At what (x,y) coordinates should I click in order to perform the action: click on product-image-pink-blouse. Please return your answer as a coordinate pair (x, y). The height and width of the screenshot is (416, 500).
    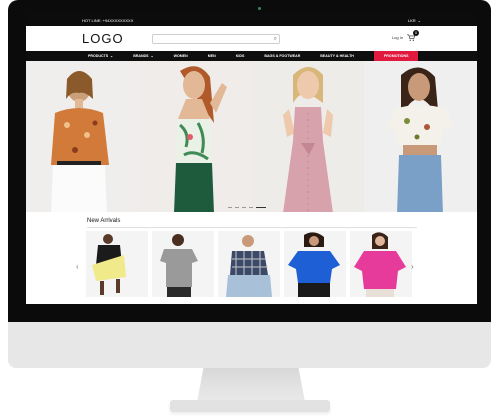
    Looking at the image, I should click on (380, 264).